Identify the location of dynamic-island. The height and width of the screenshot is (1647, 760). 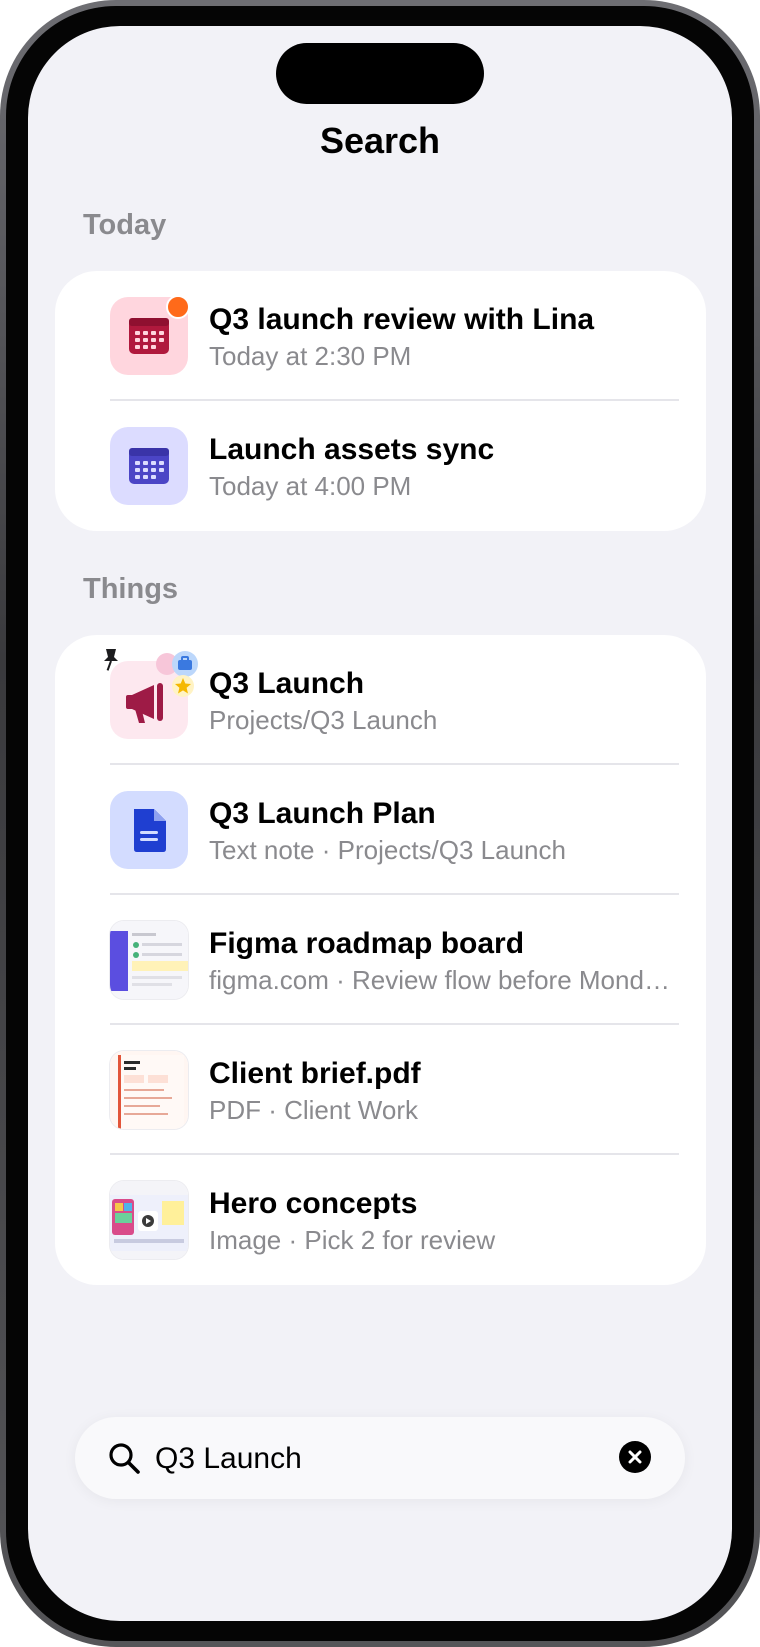
(380, 73).